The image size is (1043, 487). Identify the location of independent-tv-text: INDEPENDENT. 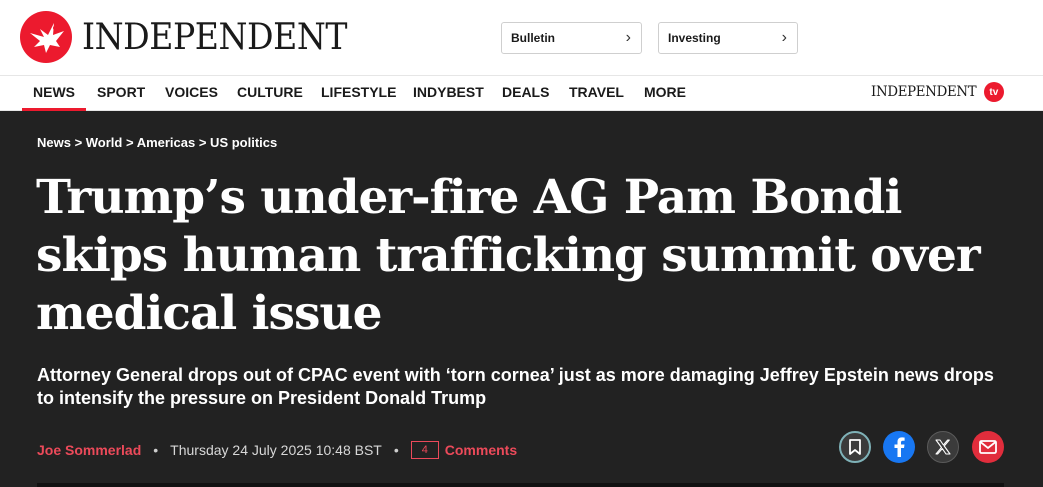
(924, 92).